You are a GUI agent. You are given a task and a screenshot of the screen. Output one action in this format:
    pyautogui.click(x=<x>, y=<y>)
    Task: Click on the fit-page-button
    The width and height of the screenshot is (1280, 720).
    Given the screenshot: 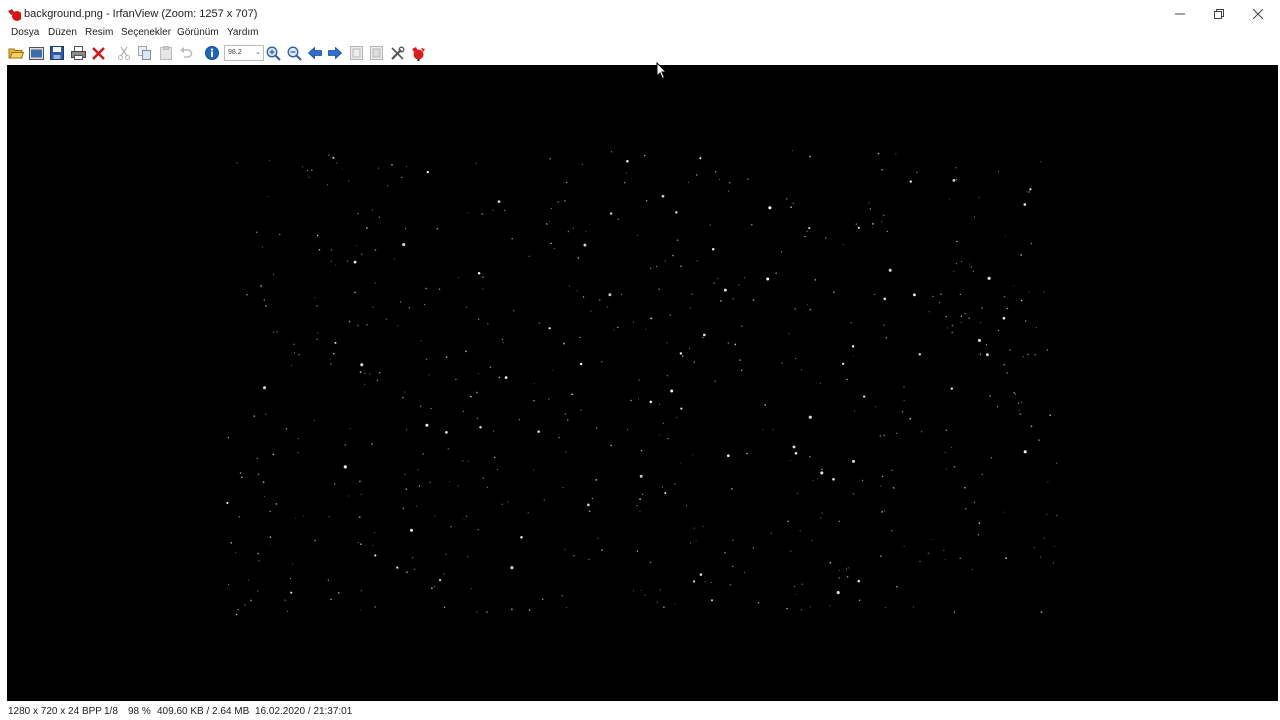 What is the action you would take?
    pyautogui.click(x=356, y=53)
    